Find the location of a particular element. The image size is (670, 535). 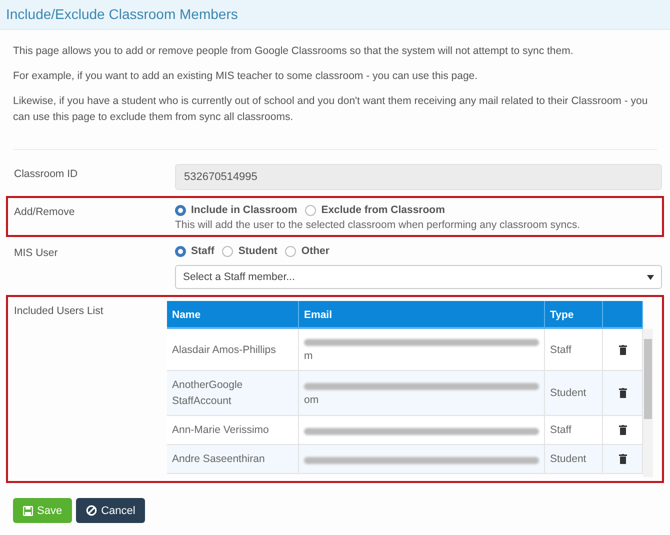

radio-option: Student is located at coordinates (250, 251).